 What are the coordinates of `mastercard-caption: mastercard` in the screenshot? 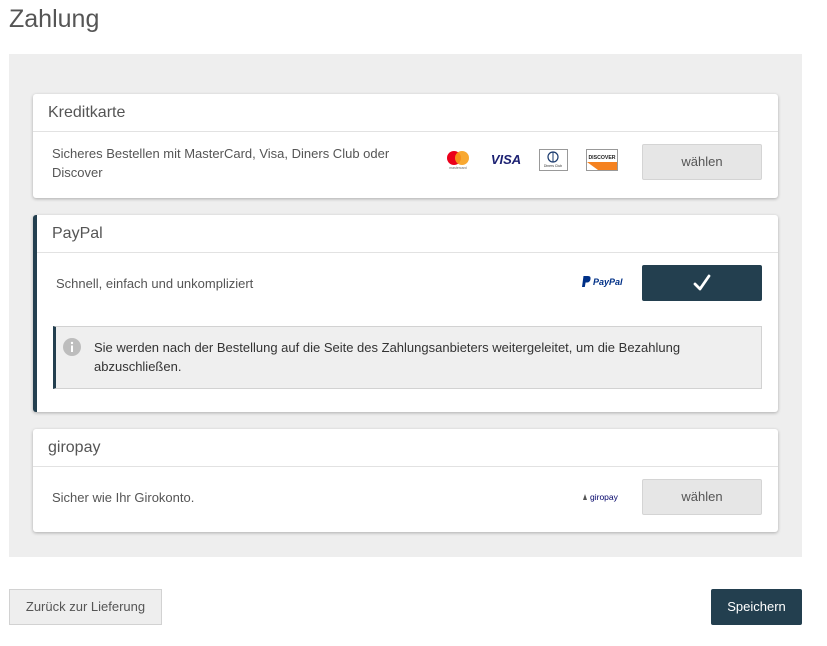 It's located at (458, 168).